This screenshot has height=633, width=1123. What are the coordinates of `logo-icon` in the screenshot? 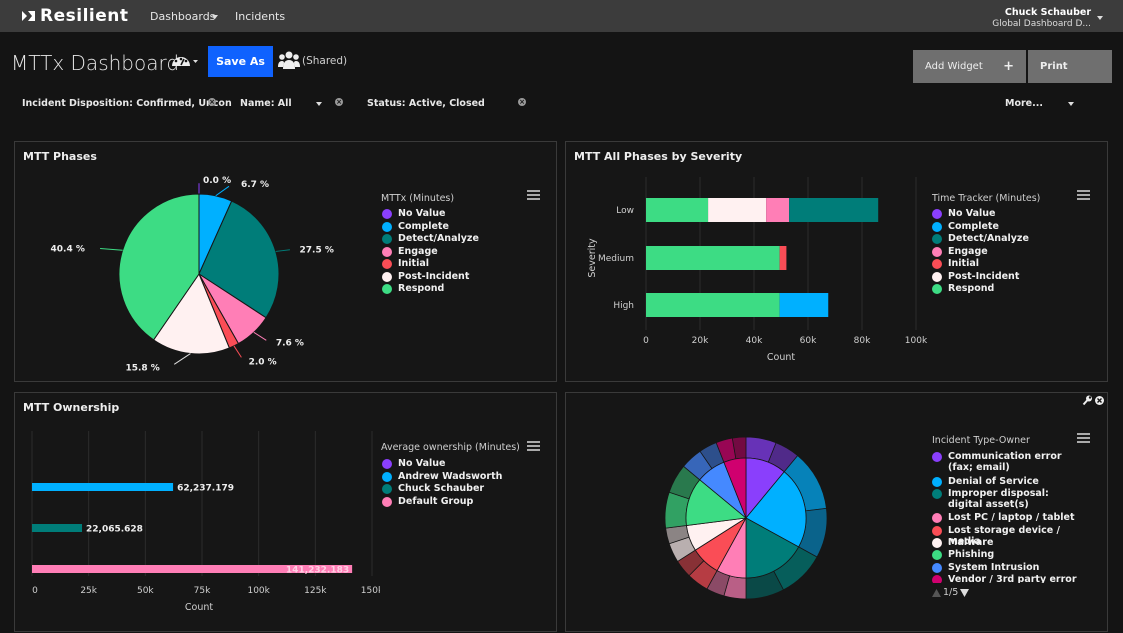 It's located at (28, 16).